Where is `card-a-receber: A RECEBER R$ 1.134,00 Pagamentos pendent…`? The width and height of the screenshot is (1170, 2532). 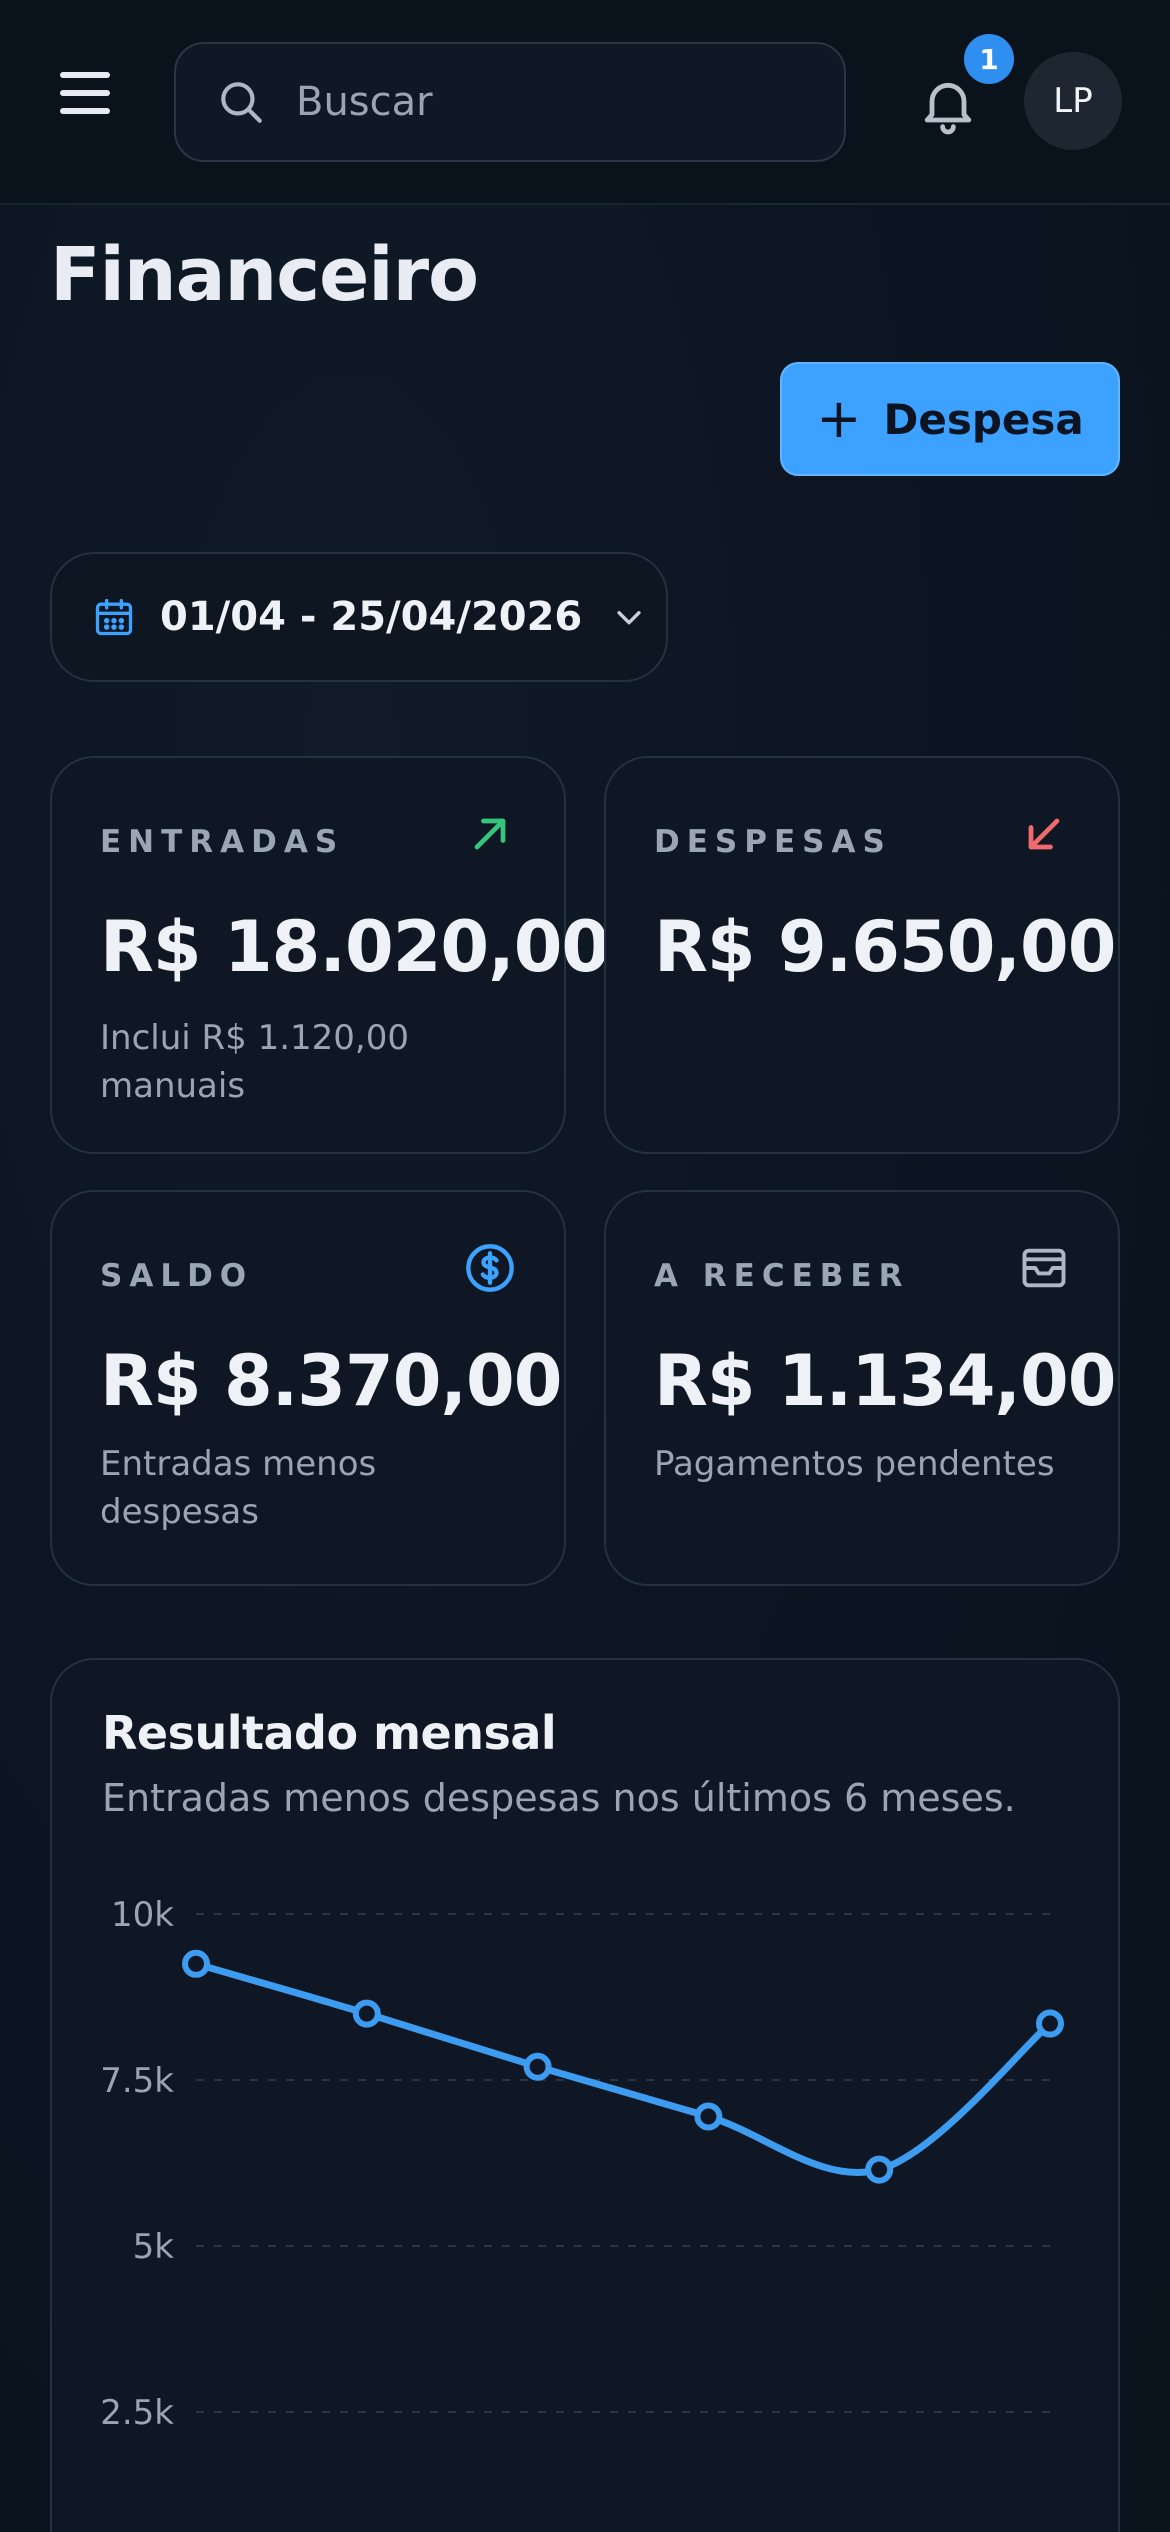 card-a-receber: A RECEBER R$ 1.134,00 Pagamentos pendent… is located at coordinates (862, 1388).